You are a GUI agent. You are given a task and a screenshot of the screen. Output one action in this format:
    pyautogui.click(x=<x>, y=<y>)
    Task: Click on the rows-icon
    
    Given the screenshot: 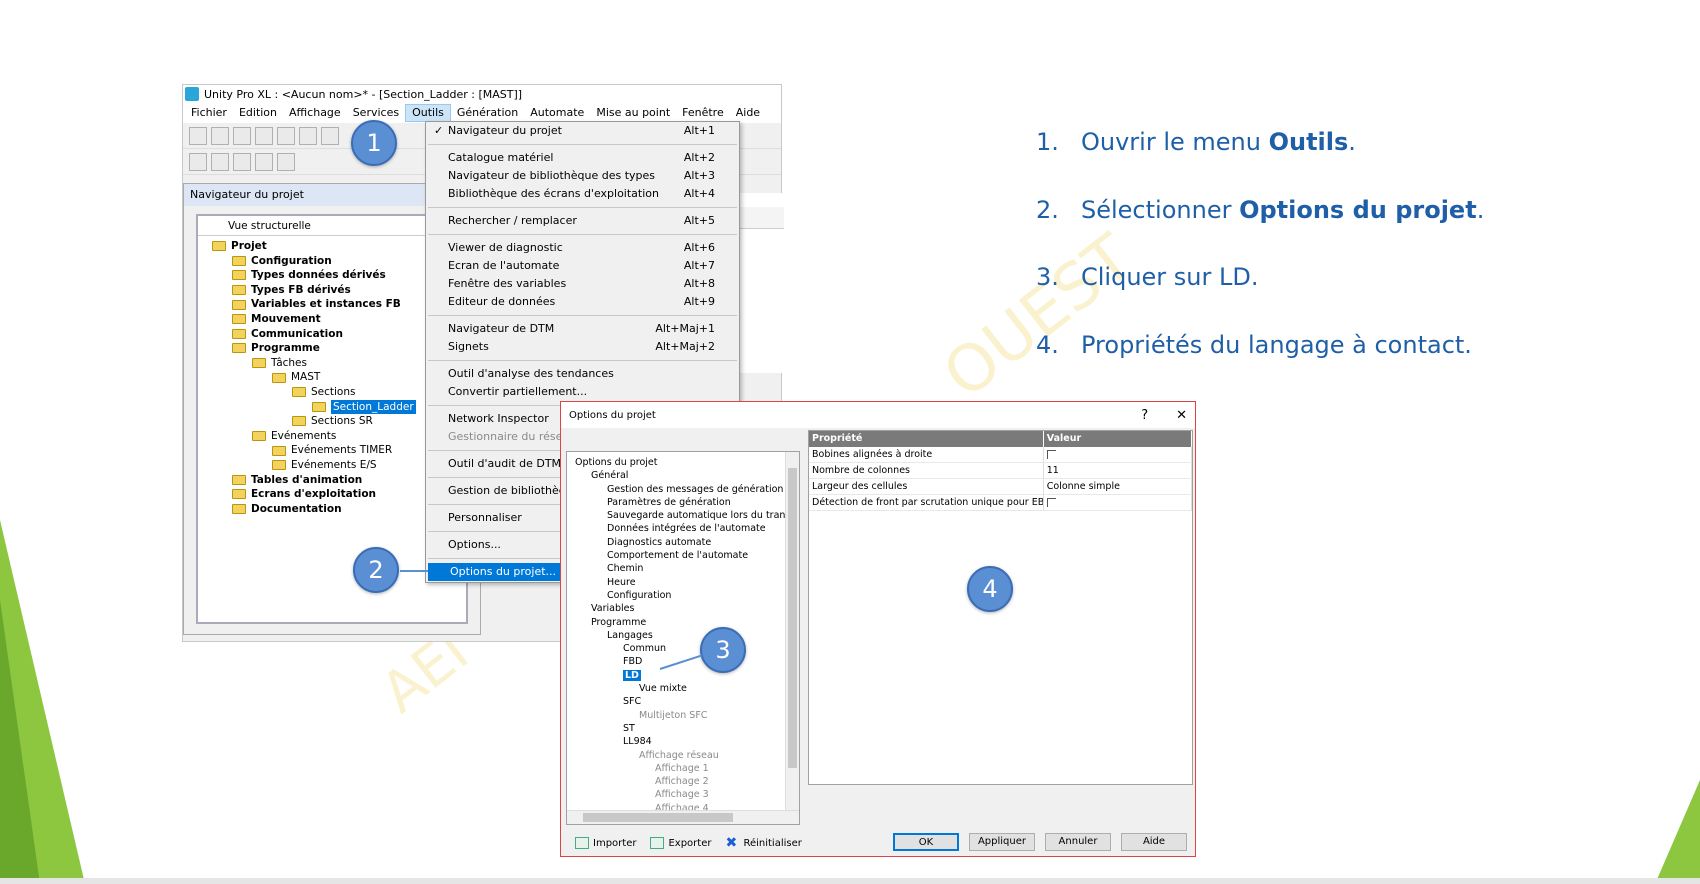 What is the action you would take?
    pyautogui.click(x=264, y=161)
    